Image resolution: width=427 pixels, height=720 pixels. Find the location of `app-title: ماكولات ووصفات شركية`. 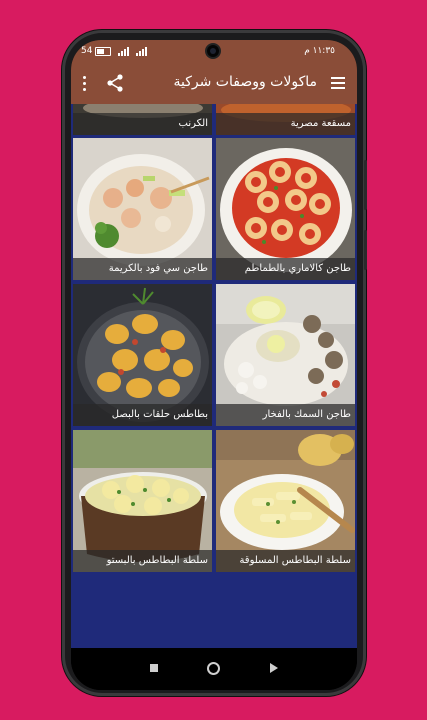

app-title: ماكولات ووصفات شركية is located at coordinates (245, 82).